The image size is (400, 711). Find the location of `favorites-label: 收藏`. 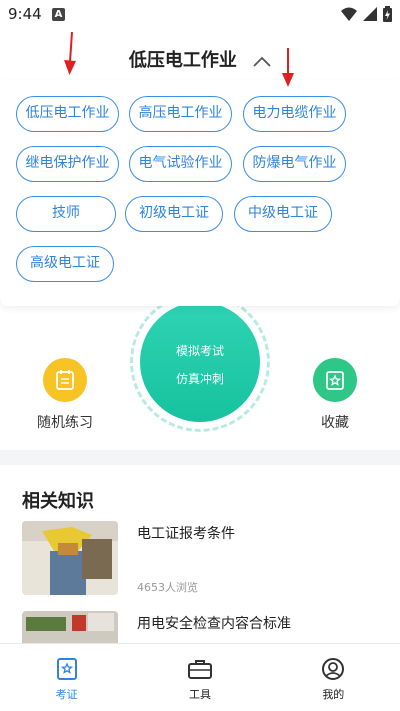

favorites-label: 收藏 is located at coordinates (335, 423).